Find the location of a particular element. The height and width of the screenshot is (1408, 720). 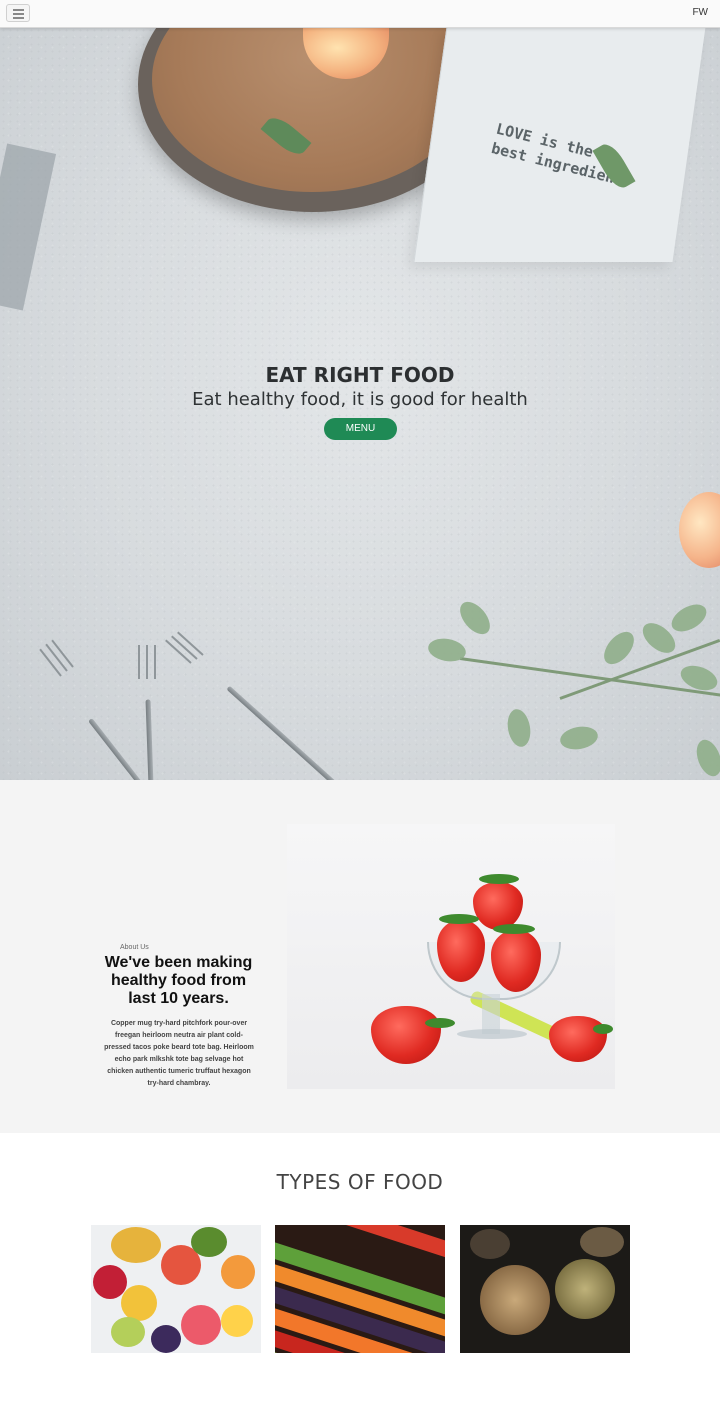

about-label: About Us is located at coordinates (134, 947).